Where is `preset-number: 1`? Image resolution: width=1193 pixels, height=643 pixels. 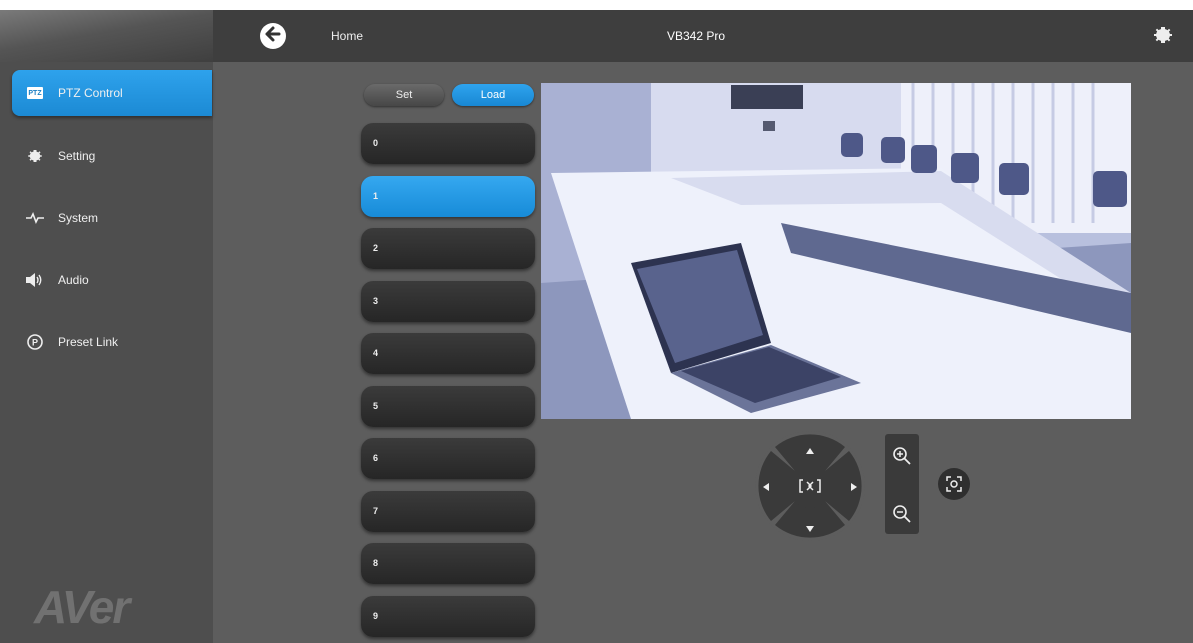
preset-number: 1 is located at coordinates (376, 196).